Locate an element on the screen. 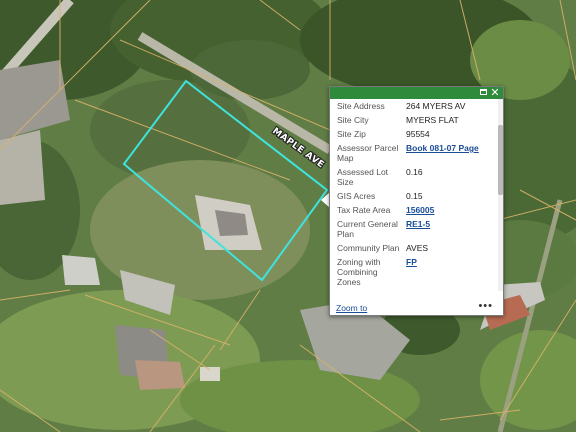  close-icon: ✕ is located at coordinates (495, 93).